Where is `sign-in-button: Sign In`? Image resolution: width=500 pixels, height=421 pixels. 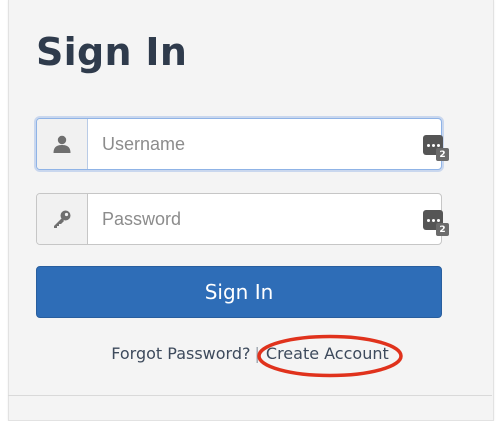
sign-in-button: Sign In is located at coordinates (239, 292).